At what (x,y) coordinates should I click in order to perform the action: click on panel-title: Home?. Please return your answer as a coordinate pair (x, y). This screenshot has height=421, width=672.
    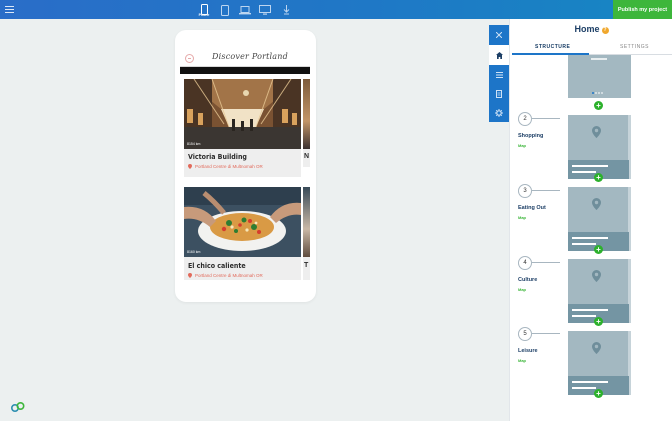
    Looking at the image, I should click on (591, 29).